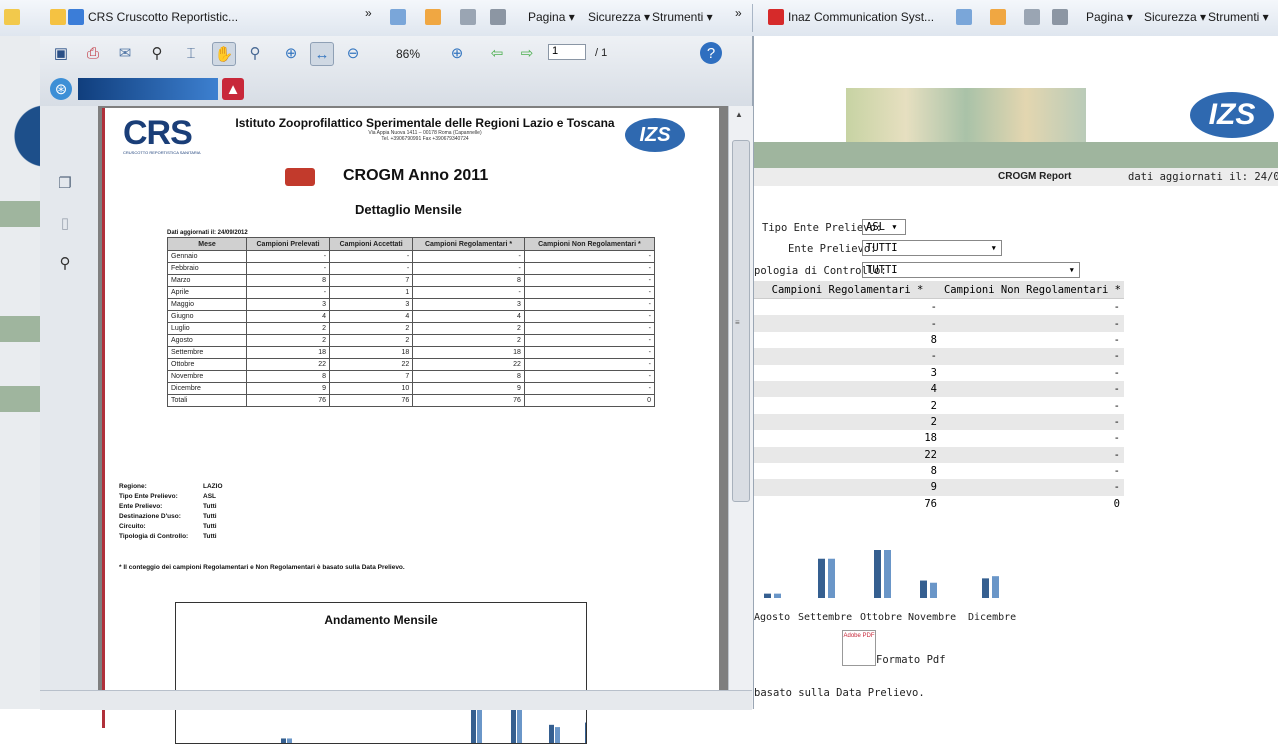  I want to click on fit-width-icon: ↔, so click(322, 54).